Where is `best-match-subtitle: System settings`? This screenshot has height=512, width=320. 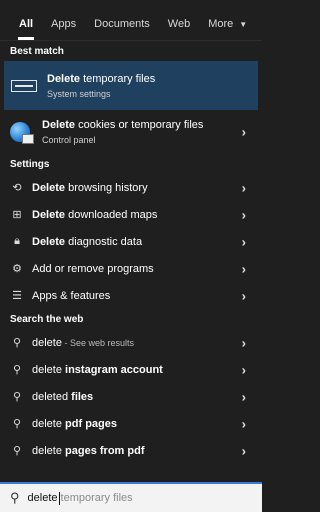 best-match-subtitle: System settings is located at coordinates (79, 93).